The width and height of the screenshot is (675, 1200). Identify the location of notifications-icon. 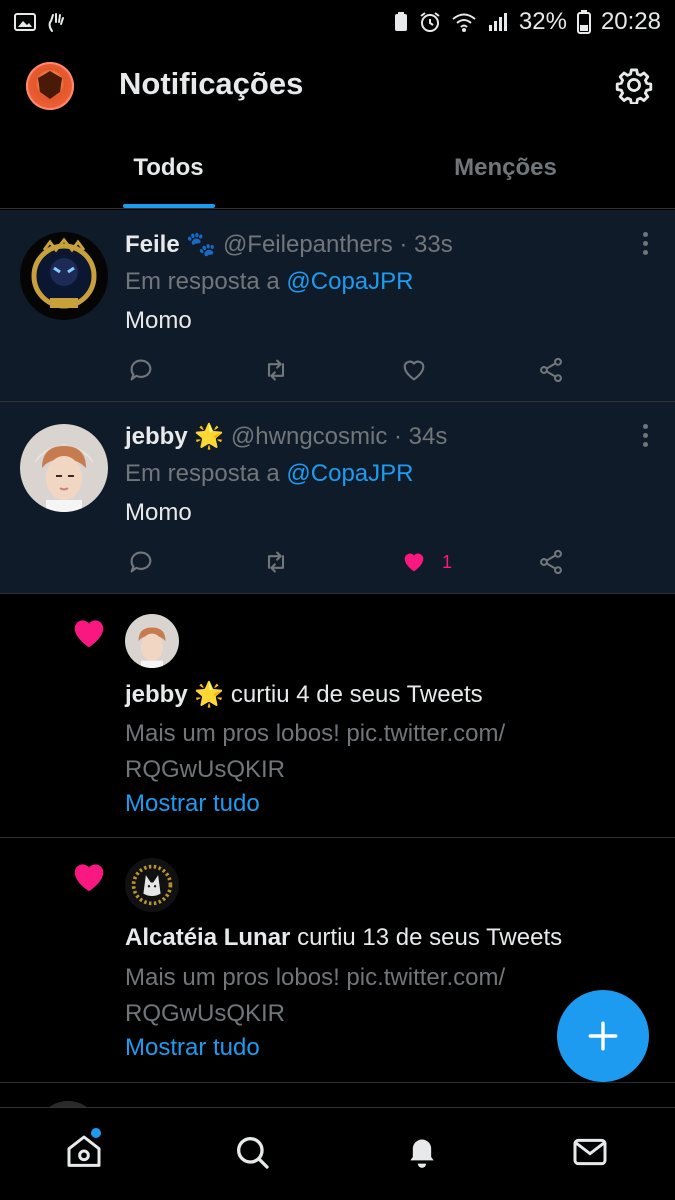
(422, 1153).